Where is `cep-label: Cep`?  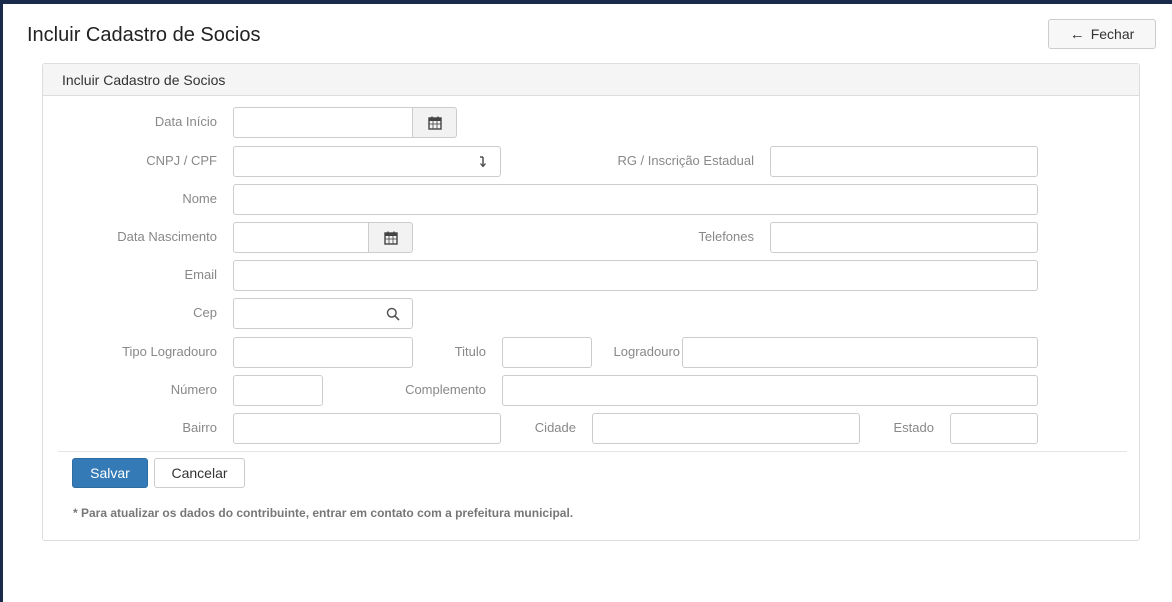 cep-label: Cep is located at coordinates (205, 312).